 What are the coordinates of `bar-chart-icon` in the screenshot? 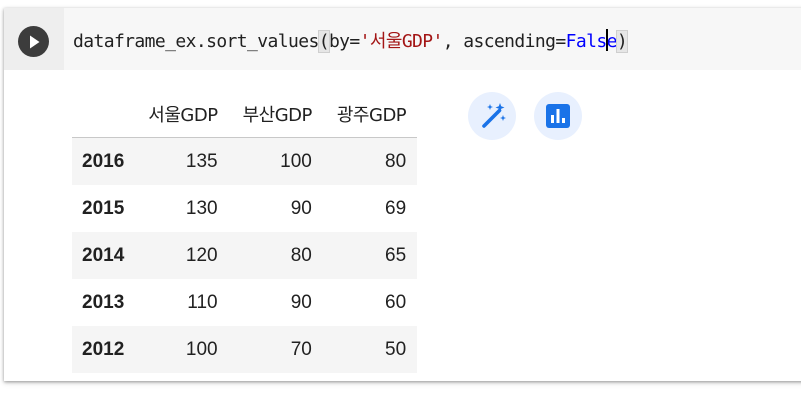 It's located at (558, 116).